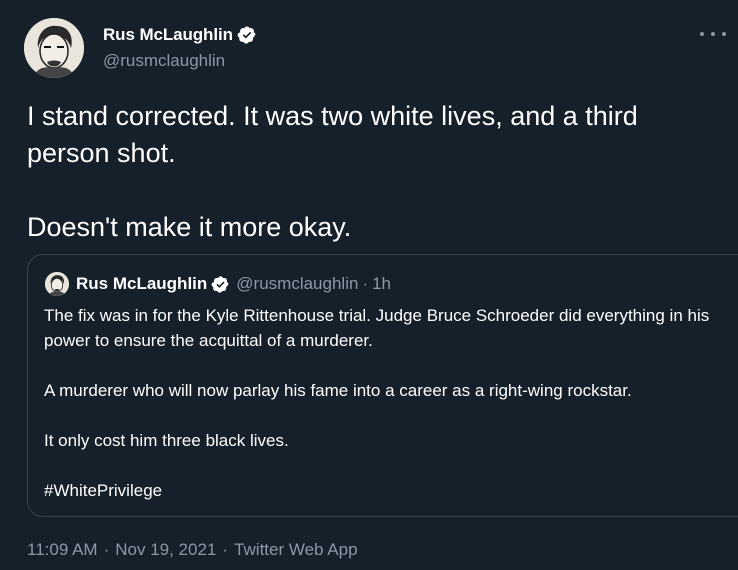 Image resolution: width=738 pixels, height=570 pixels. What do you see at coordinates (142, 283) in the screenshot?
I see `quoted-author-name: Rus McLaughlin` at bounding box center [142, 283].